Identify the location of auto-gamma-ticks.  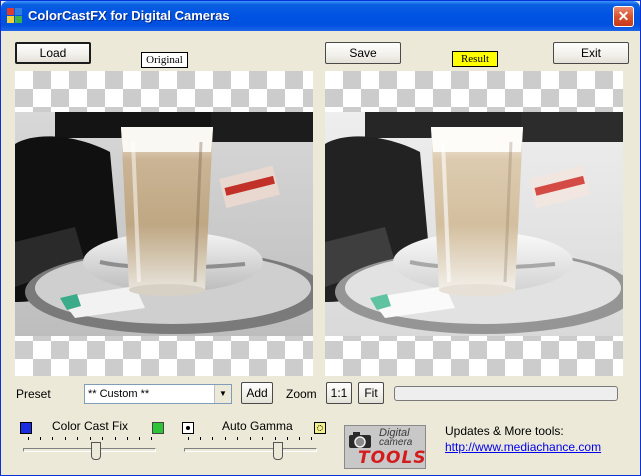
(250, 439).